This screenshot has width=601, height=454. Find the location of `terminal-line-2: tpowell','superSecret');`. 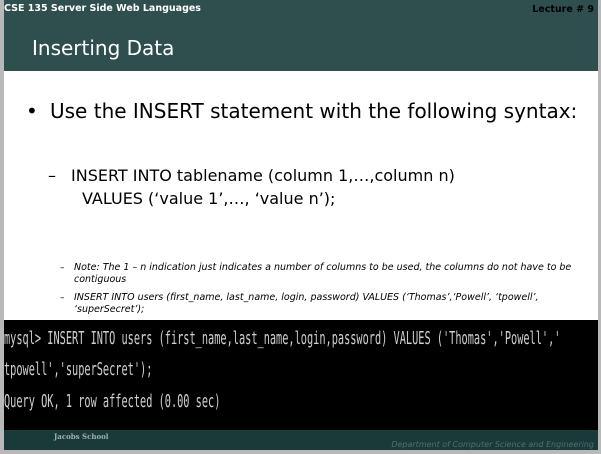

terminal-line-2: tpowell','superSecret'); is located at coordinates (78, 370).